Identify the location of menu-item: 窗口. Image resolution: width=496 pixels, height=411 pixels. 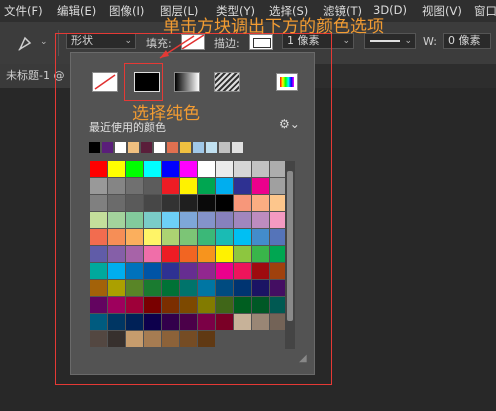
(485, 11).